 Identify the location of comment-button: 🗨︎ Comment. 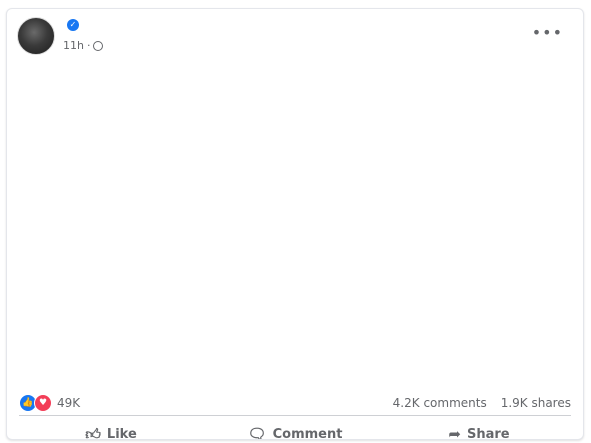
(295, 428).